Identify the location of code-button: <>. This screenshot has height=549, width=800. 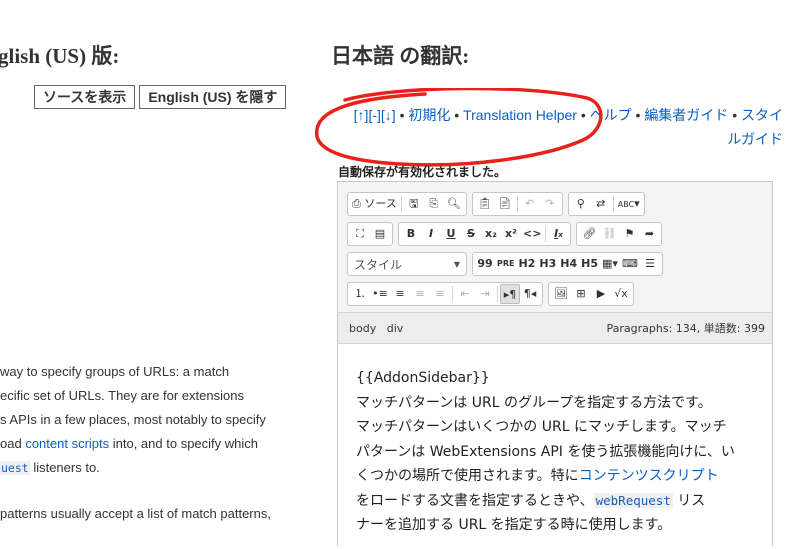
(532, 234).